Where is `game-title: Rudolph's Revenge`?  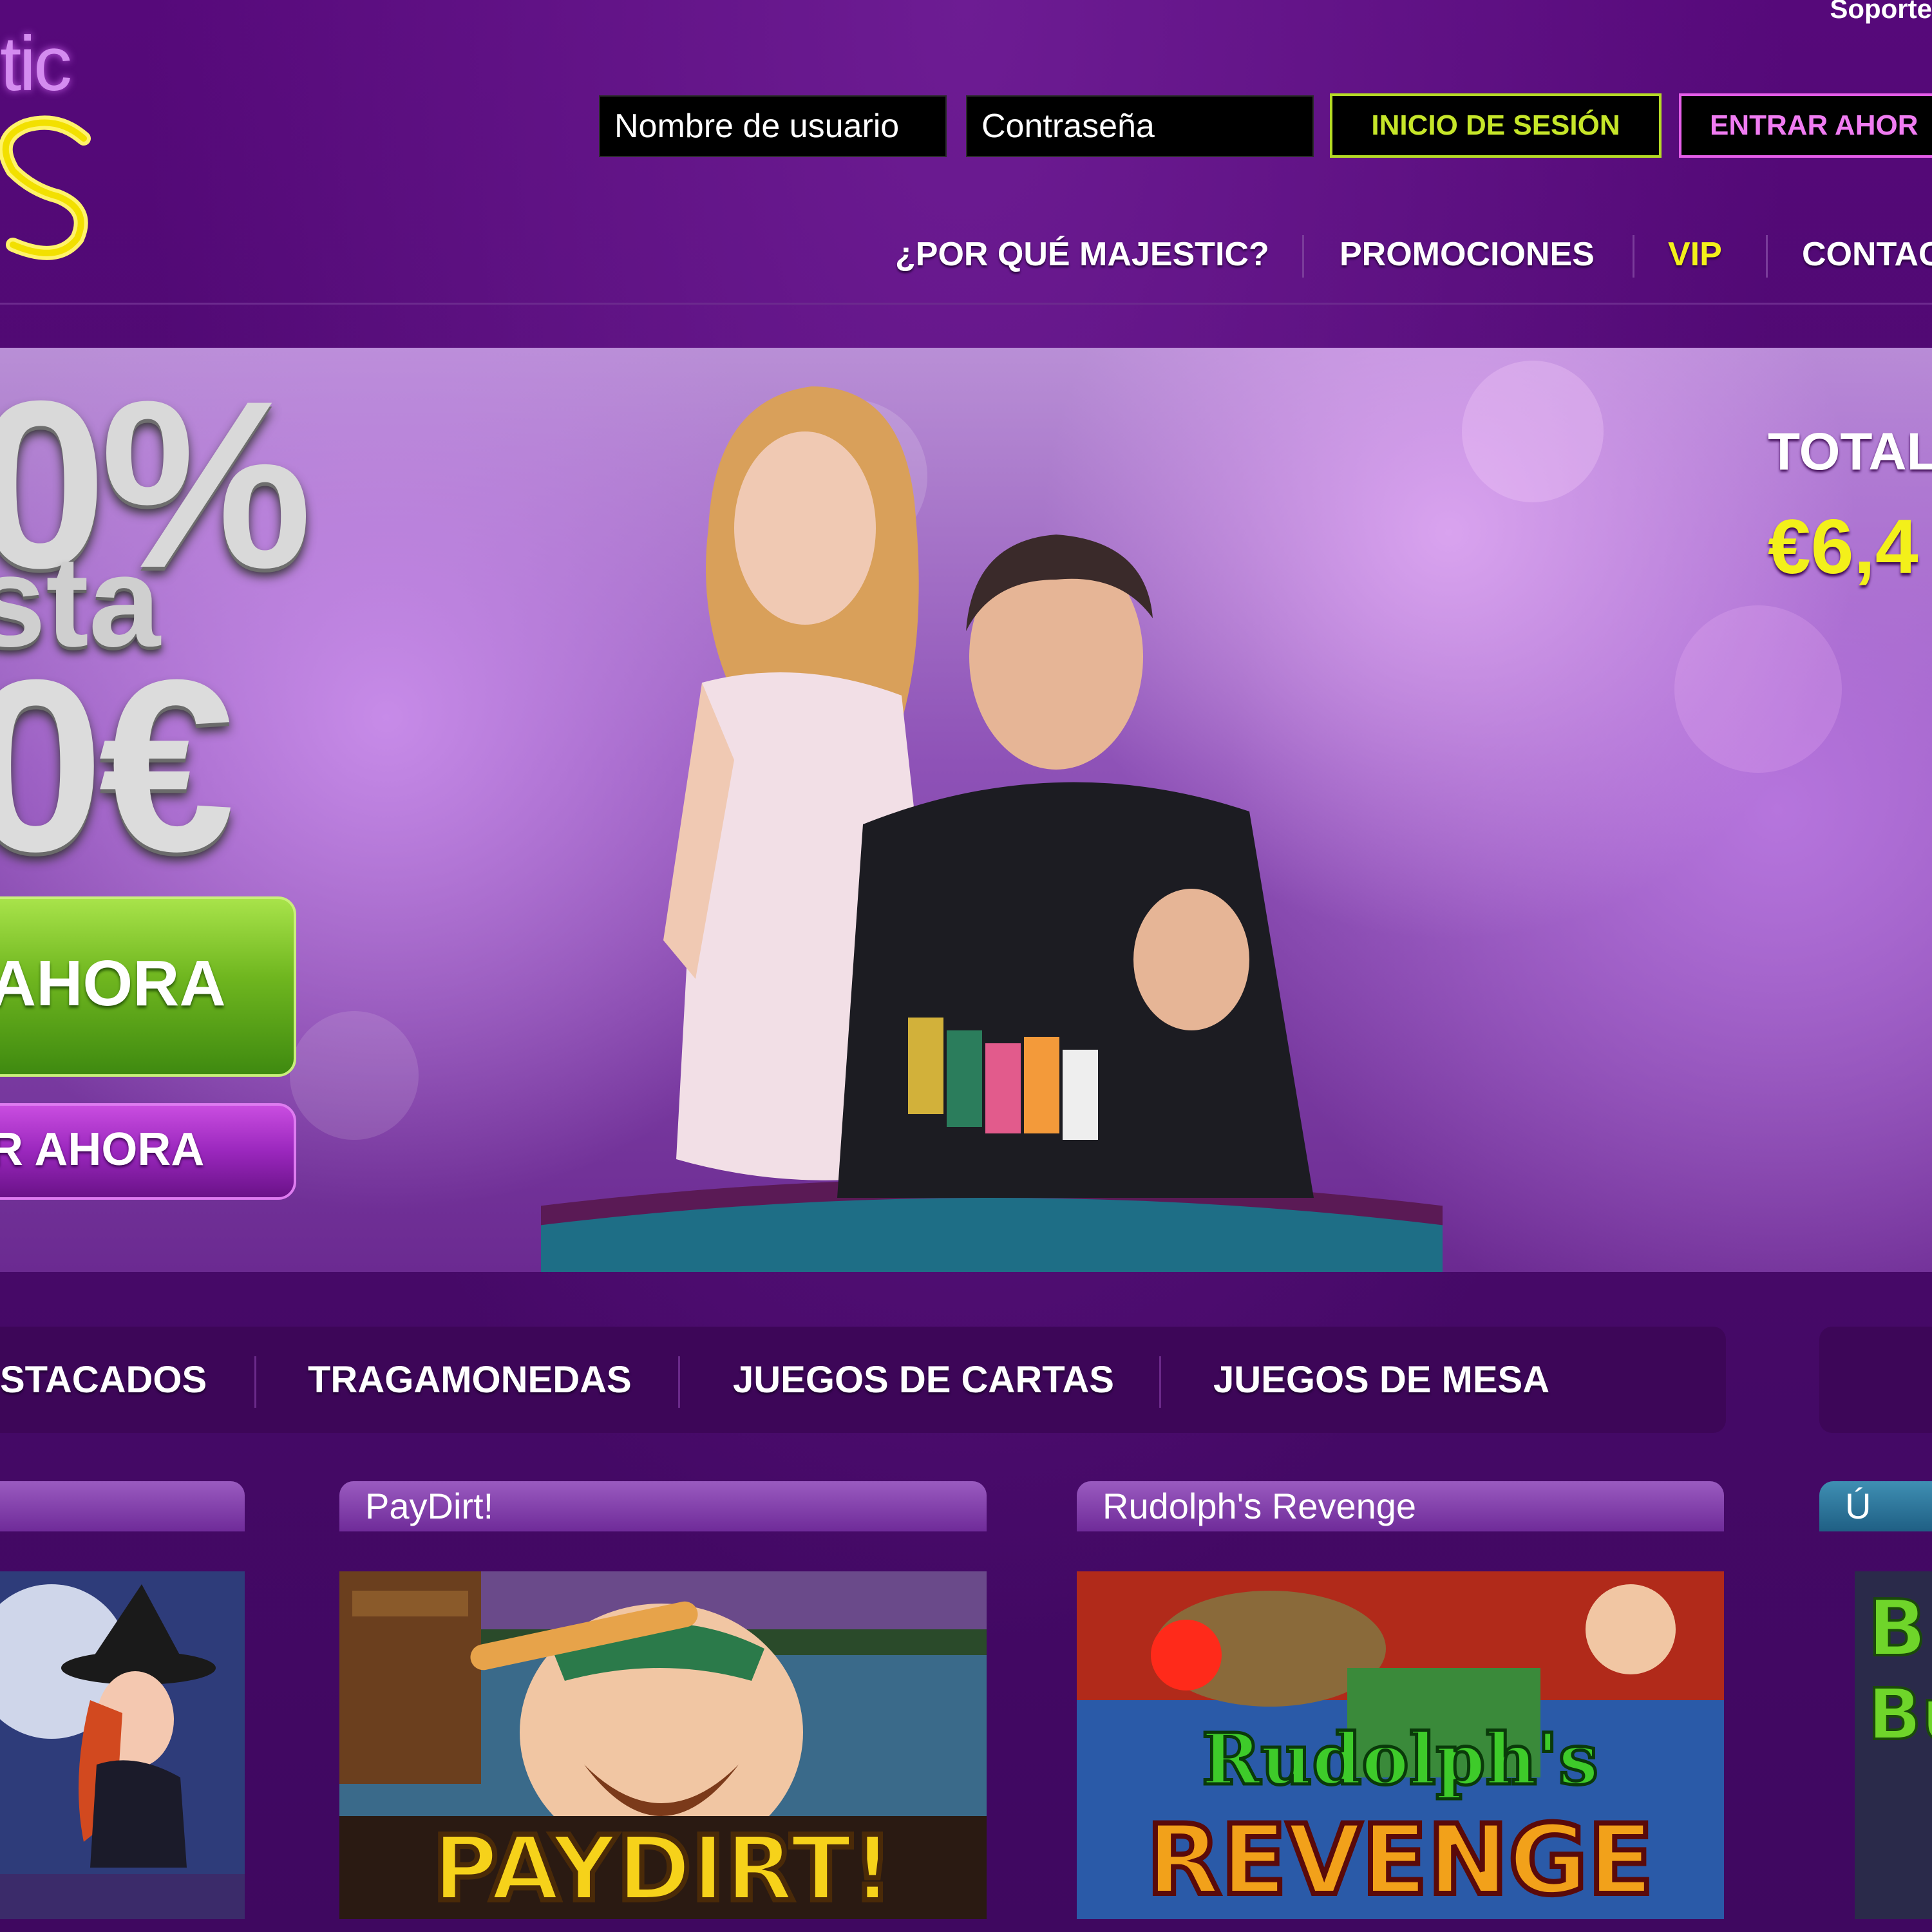
game-title: Rudolph's Revenge is located at coordinates (1401, 1506).